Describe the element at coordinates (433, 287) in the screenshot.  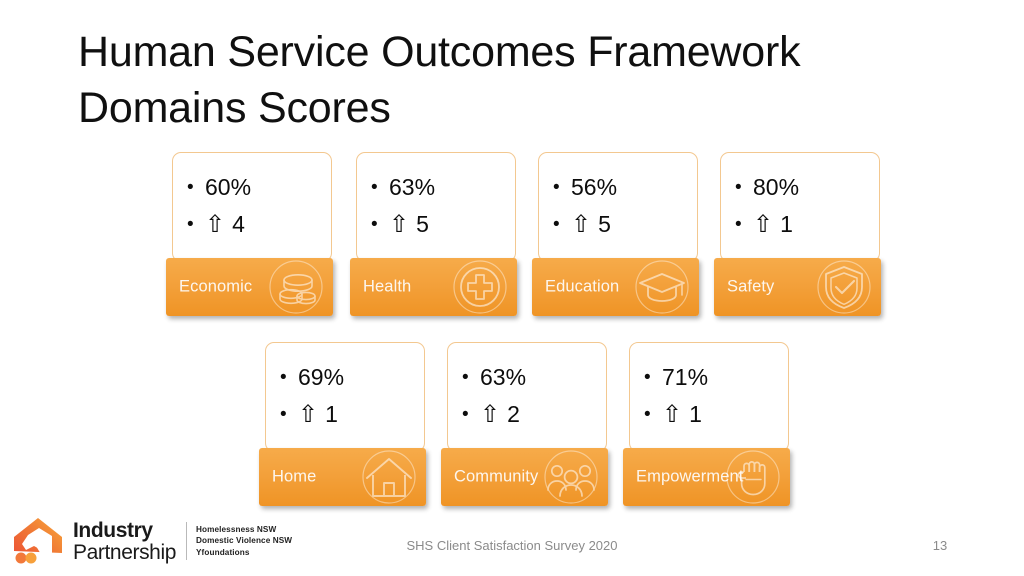
I see `card-banner: Health` at that location.